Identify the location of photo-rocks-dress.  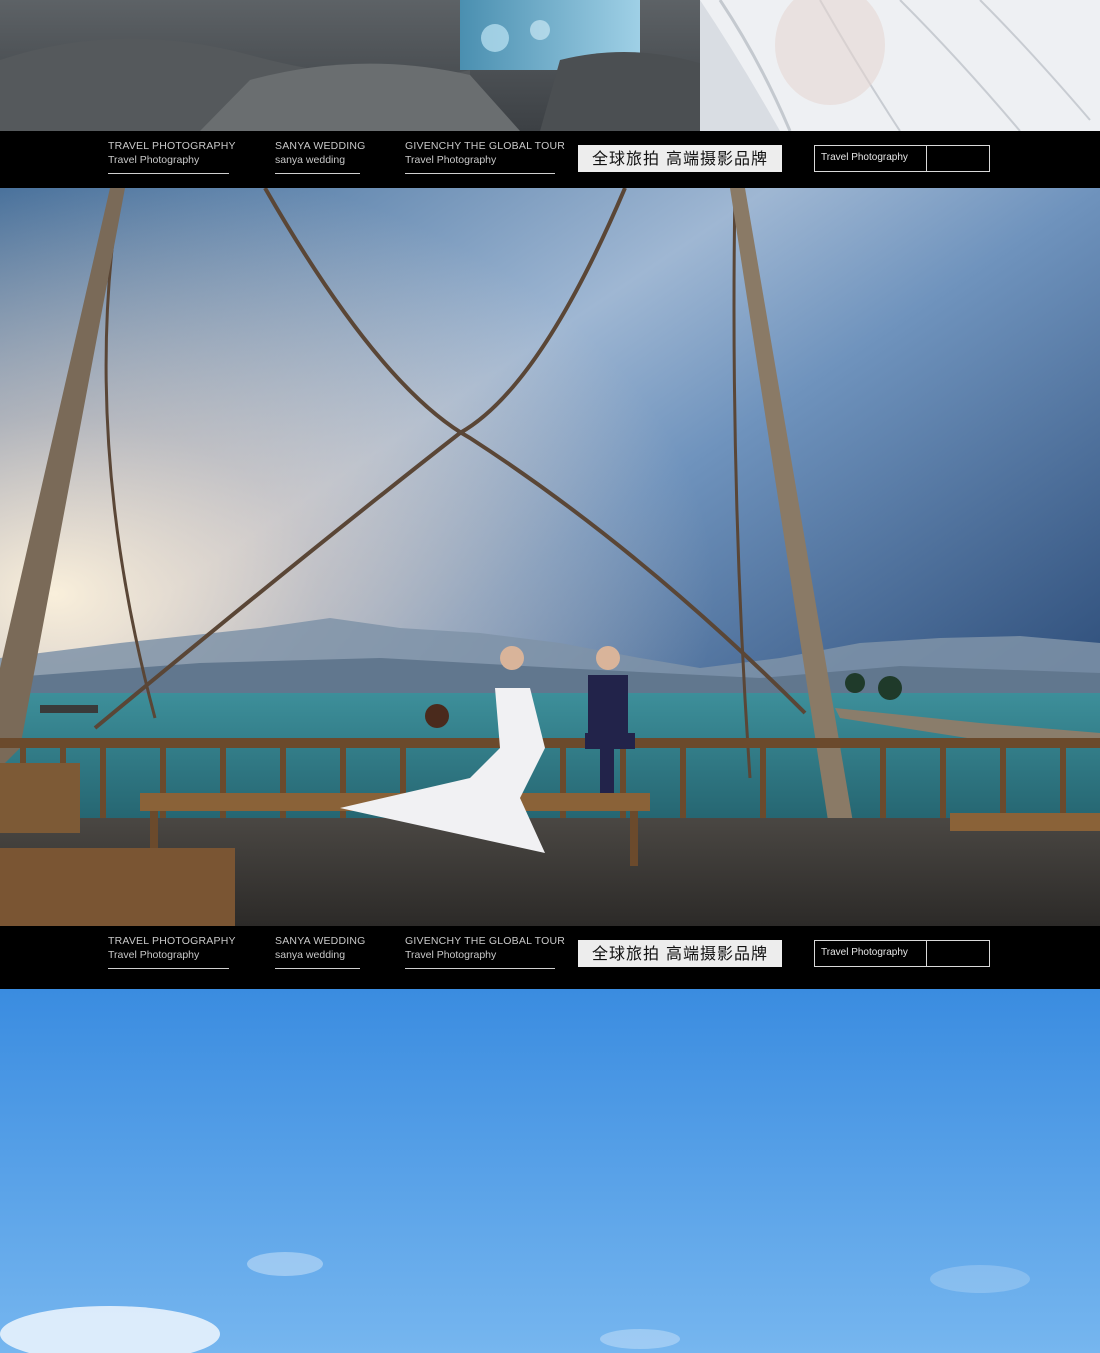
(550, 65).